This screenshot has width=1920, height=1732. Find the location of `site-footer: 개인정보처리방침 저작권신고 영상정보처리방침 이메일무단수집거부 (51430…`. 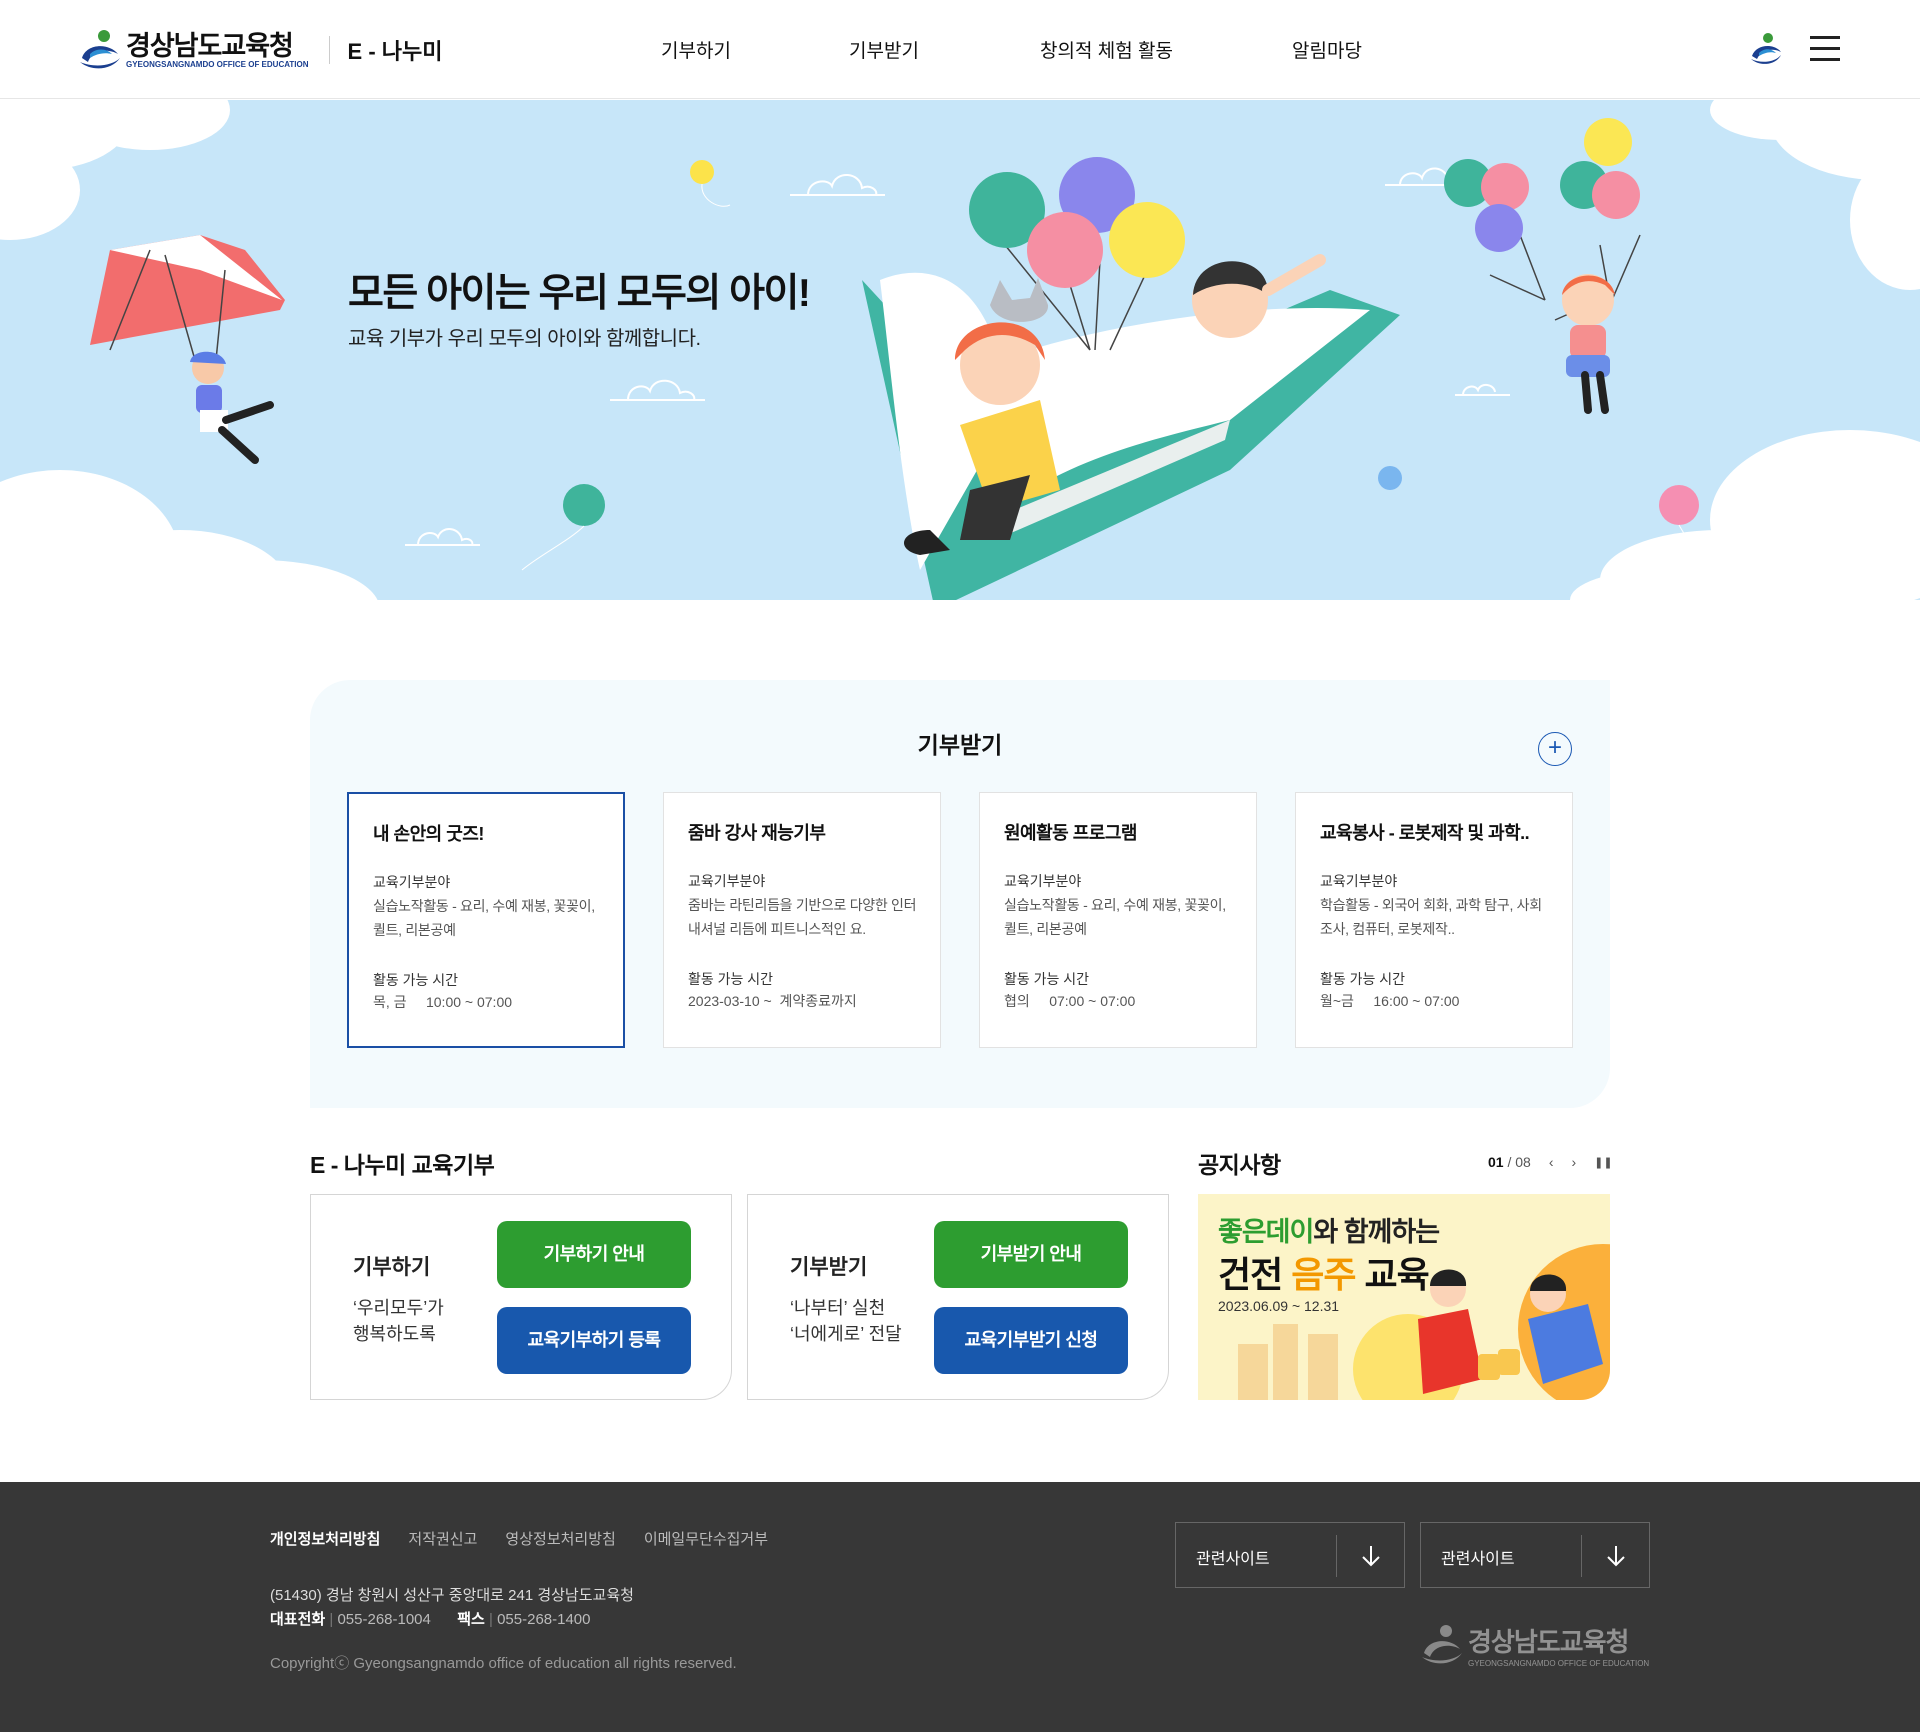

site-footer: 개인정보처리방침 저작권신고 영상정보처리방침 이메일무단수집거부 (51430… is located at coordinates (960, 1607).